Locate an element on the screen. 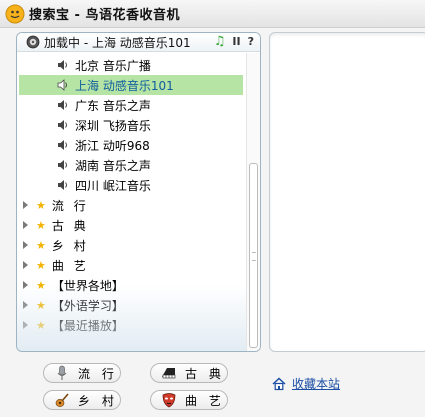  station-label: 四川 岷江音乐 is located at coordinates (113, 185).